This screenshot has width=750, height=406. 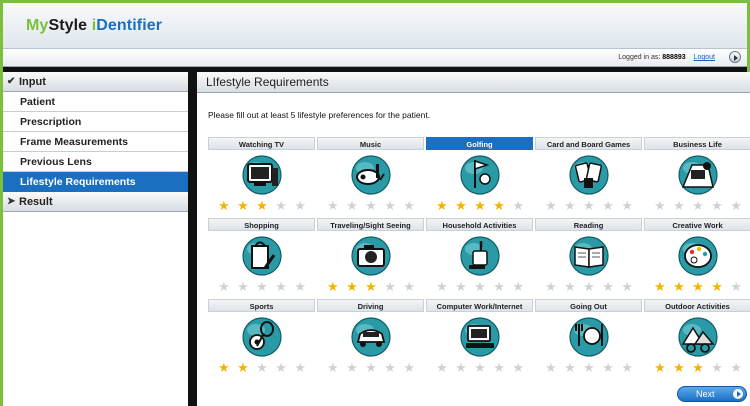 I want to click on sidebar-section-result: ➤ Result, so click(x=95, y=202).